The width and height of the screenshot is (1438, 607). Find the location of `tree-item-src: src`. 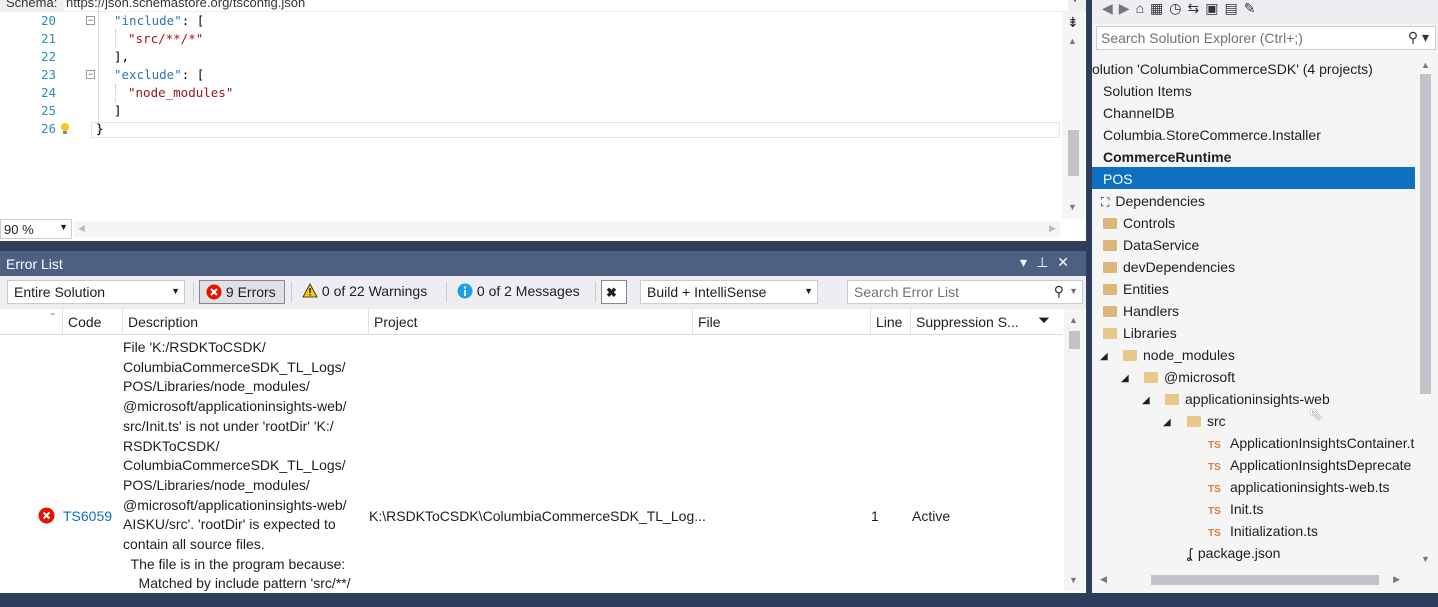

tree-item-src: src is located at coordinates (1206, 421).